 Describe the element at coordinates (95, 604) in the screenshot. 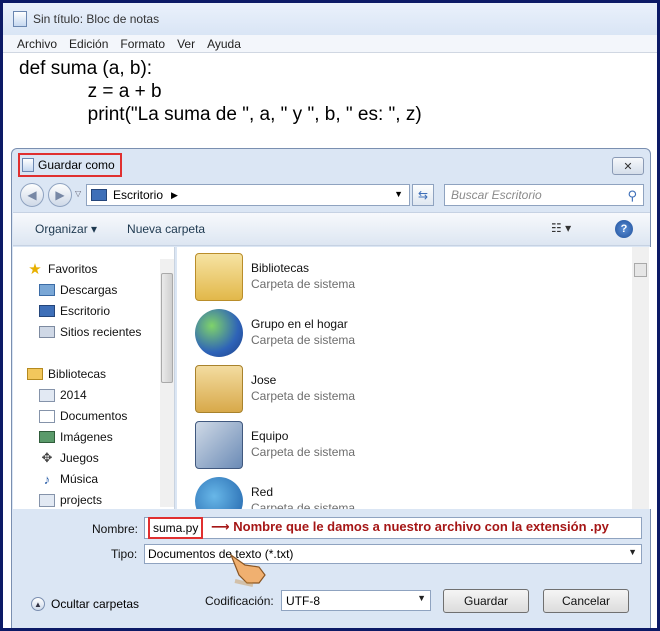

I see `hide-folders-label: Ocultar carpetas` at that location.